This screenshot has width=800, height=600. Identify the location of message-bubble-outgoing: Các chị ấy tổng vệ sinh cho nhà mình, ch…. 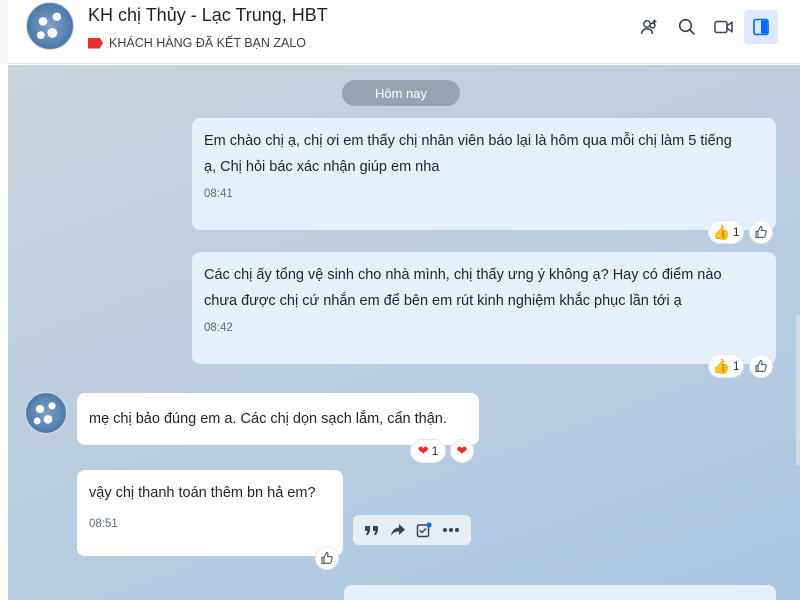
(484, 308).